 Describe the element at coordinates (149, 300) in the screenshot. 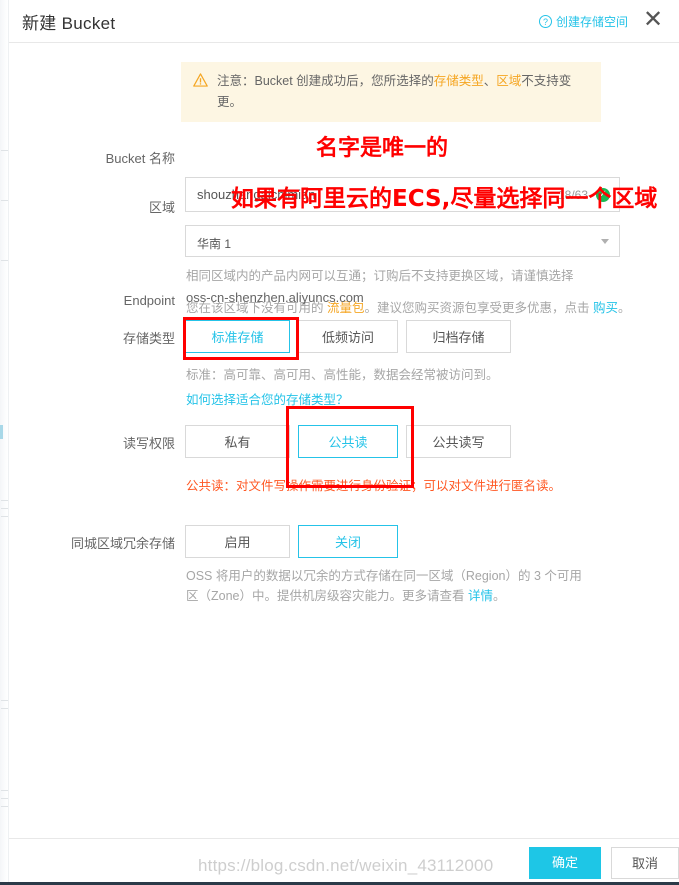

I see `endpoint-label: Endpoint` at that location.